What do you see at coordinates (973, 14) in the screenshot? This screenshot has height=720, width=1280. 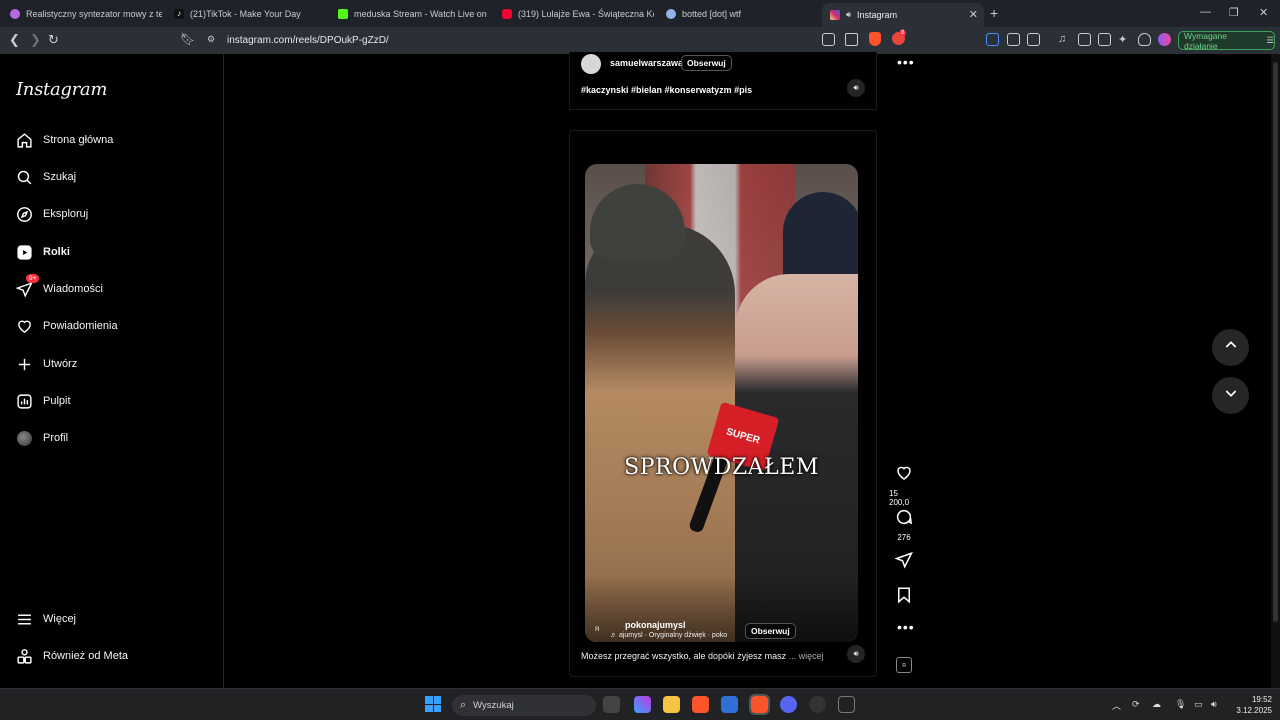 I see `close-tab-icon: ✕` at bounding box center [973, 14].